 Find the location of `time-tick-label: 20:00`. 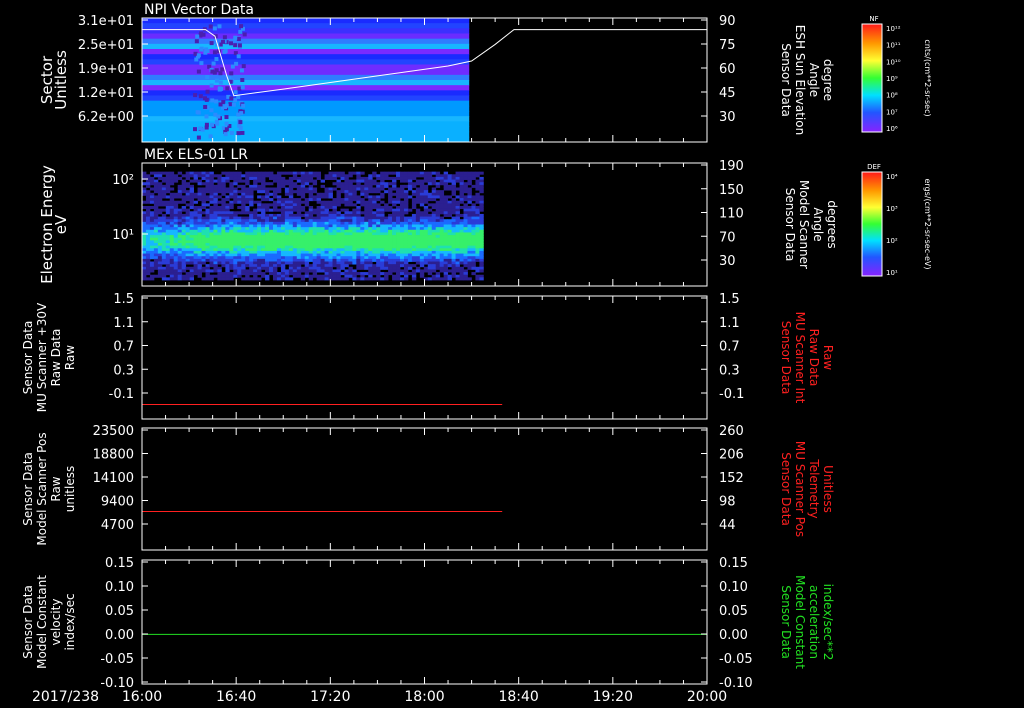

time-tick-label: 20:00 is located at coordinates (707, 697).